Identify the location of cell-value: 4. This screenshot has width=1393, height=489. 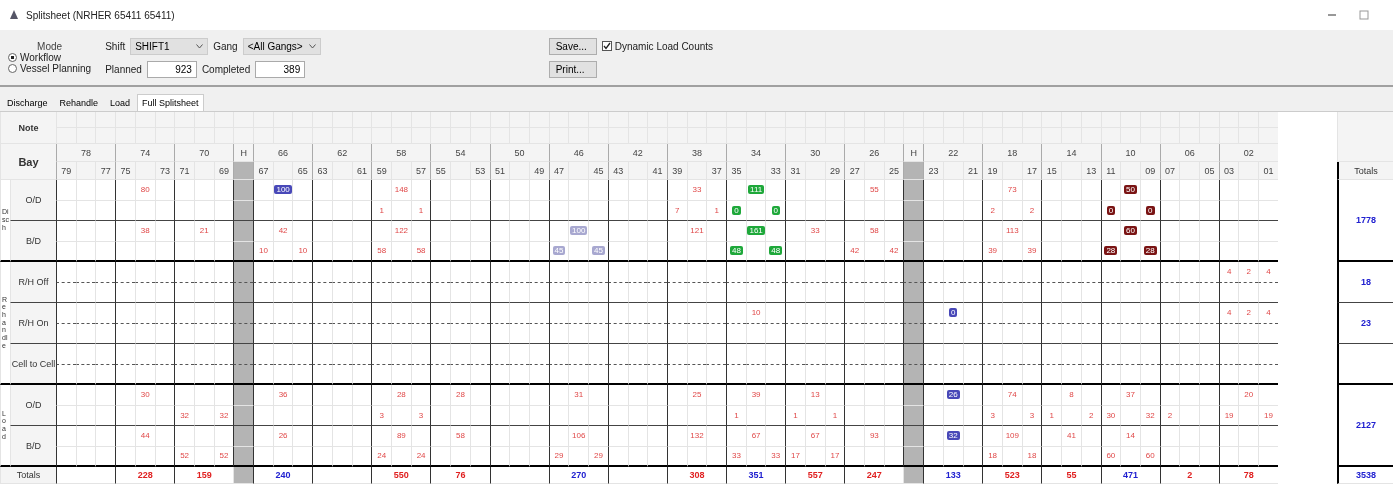
(1268, 272).